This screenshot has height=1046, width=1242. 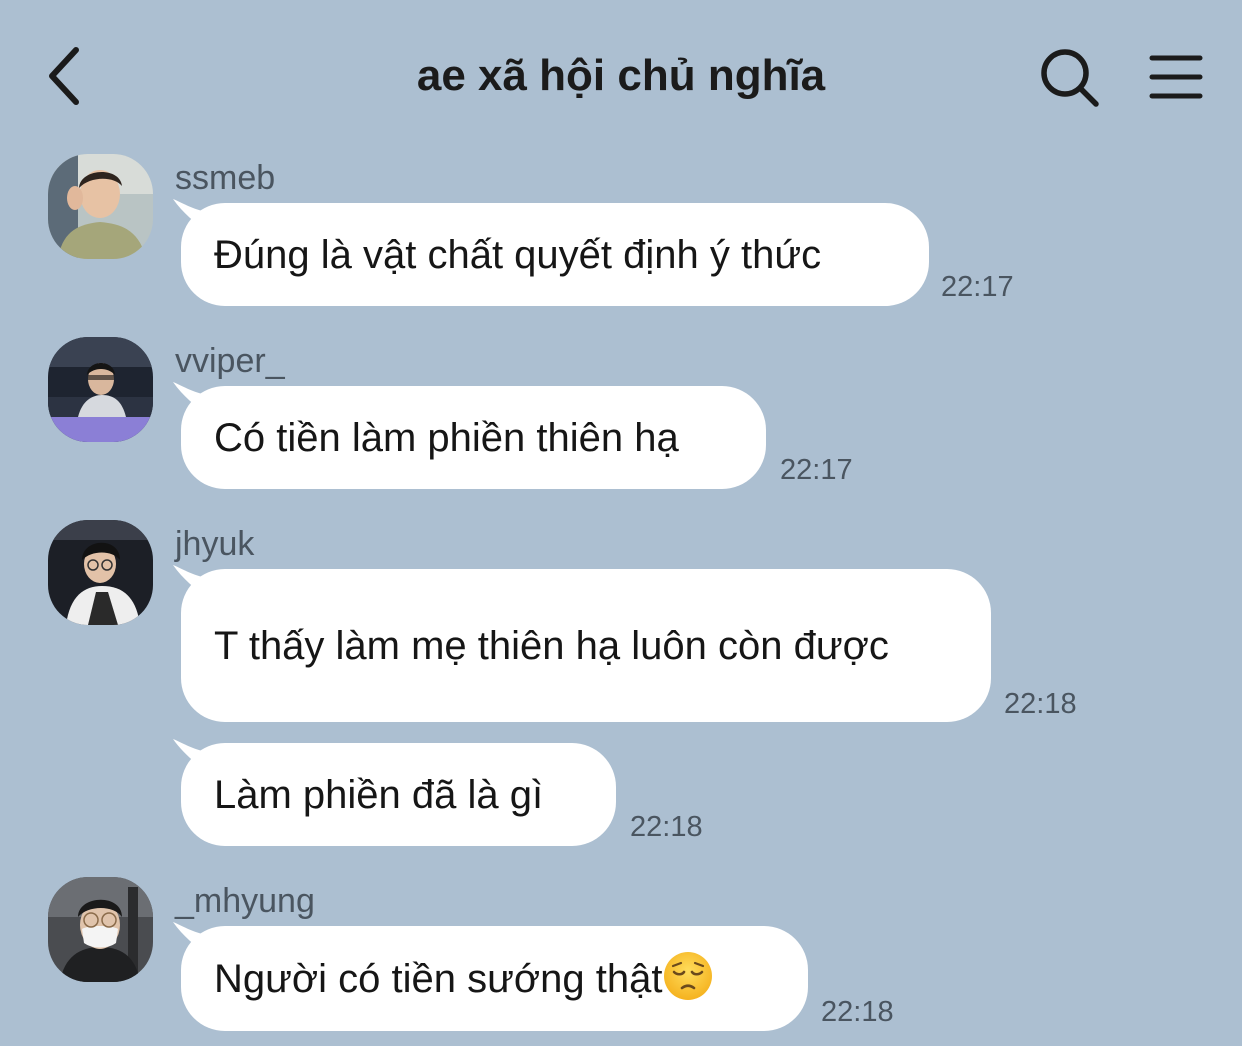 What do you see at coordinates (245, 901) in the screenshot?
I see `username: _mhyung` at bounding box center [245, 901].